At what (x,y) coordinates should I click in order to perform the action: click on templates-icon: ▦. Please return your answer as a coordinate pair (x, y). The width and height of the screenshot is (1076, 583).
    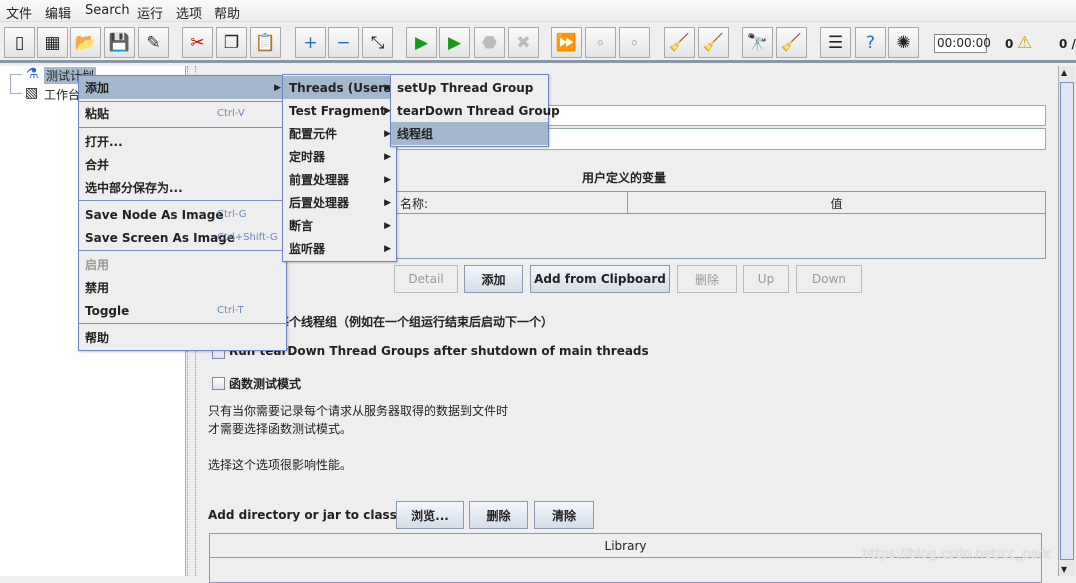
    Looking at the image, I should click on (52, 42).